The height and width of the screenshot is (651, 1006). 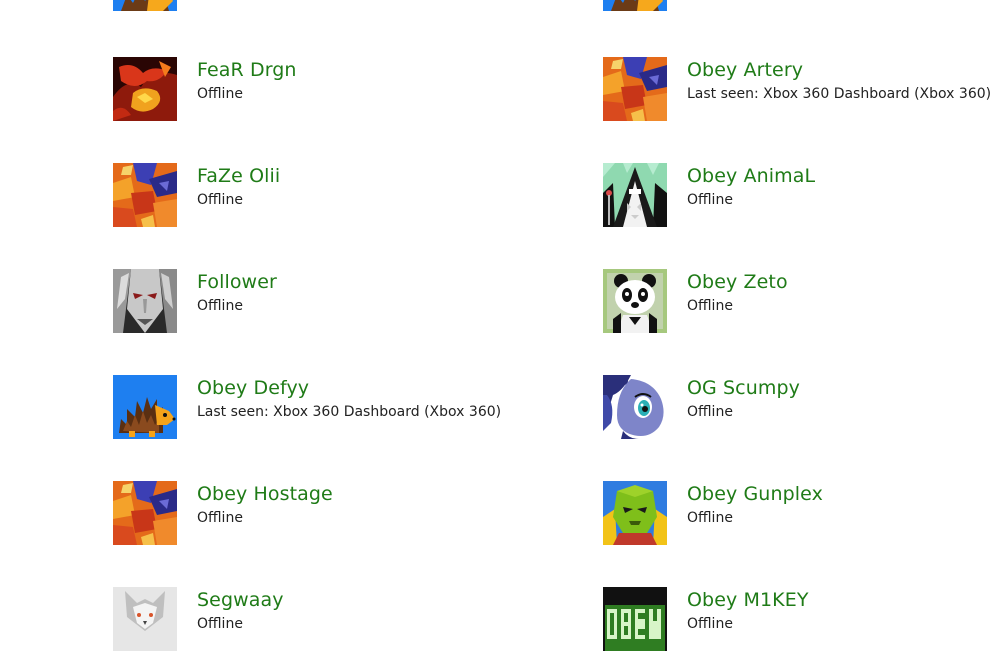 What do you see at coordinates (265, 494) in the screenshot?
I see `friend-name: Obey Hostage` at bounding box center [265, 494].